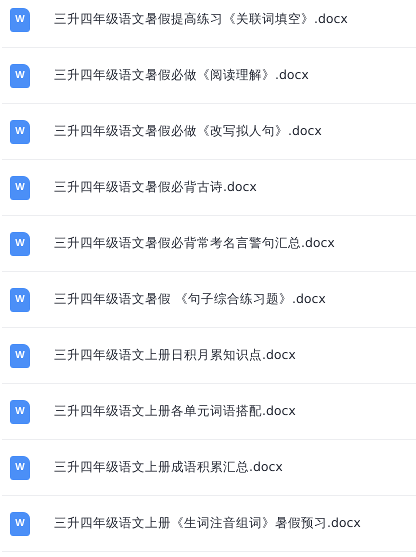 The height and width of the screenshot is (557, 416). I want to click on file-name: 三升四年级语文暑假必背常考名言警句汇总.docx, so click(194, 243).